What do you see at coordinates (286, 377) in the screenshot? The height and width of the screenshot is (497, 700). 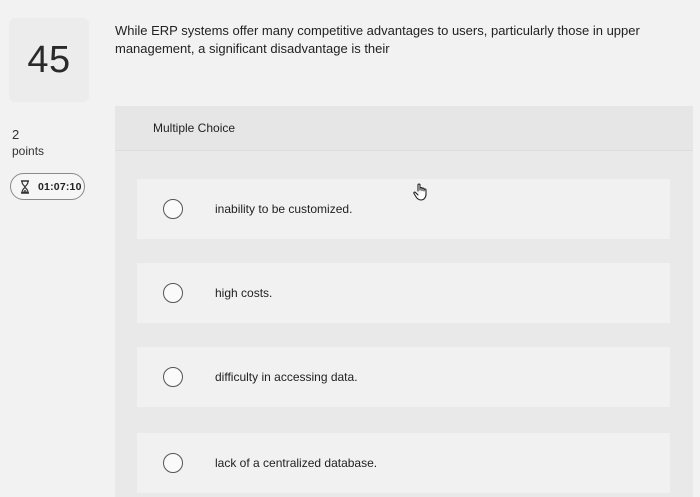 I see `option-label: difficulty in accessing data.` at bounding box center [286, 377].